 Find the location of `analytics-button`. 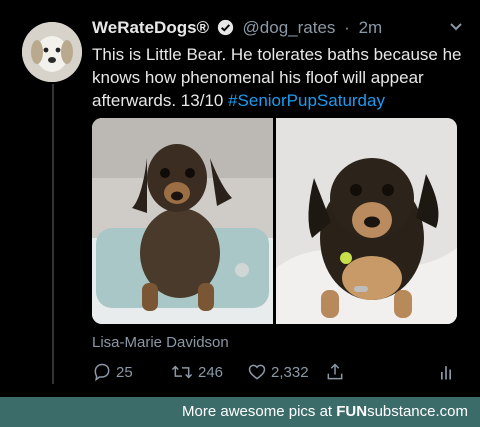

analytics-button is located at coordinates (446, 372).